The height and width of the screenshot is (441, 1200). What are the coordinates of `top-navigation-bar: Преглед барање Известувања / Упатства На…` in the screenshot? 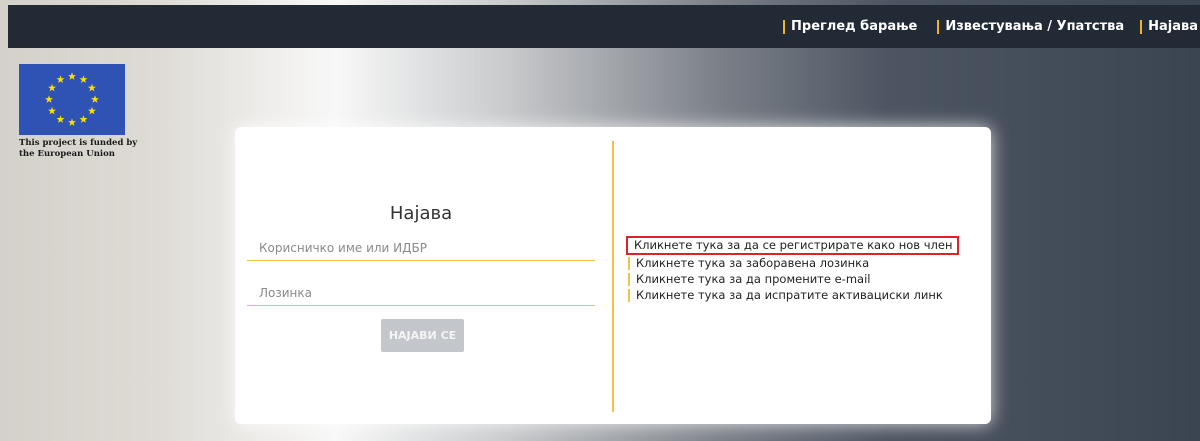 It's located at (604, 26).